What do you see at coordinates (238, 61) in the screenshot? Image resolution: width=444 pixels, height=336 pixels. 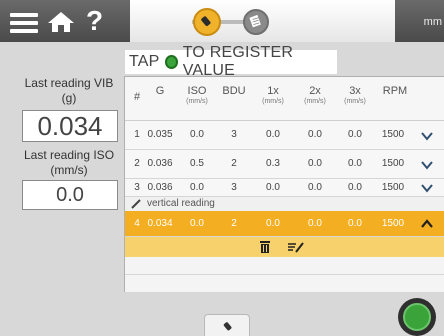 I see `instruction-text-after: TO REGISTER VALUE` at bounding box center [238, 61].